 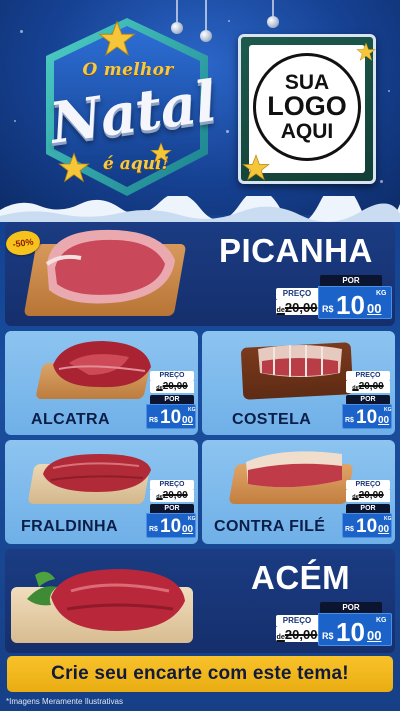 I want to click on disclaimer-text: *Imagens Meramente Ilustrativas, so click(x=64, y=701).